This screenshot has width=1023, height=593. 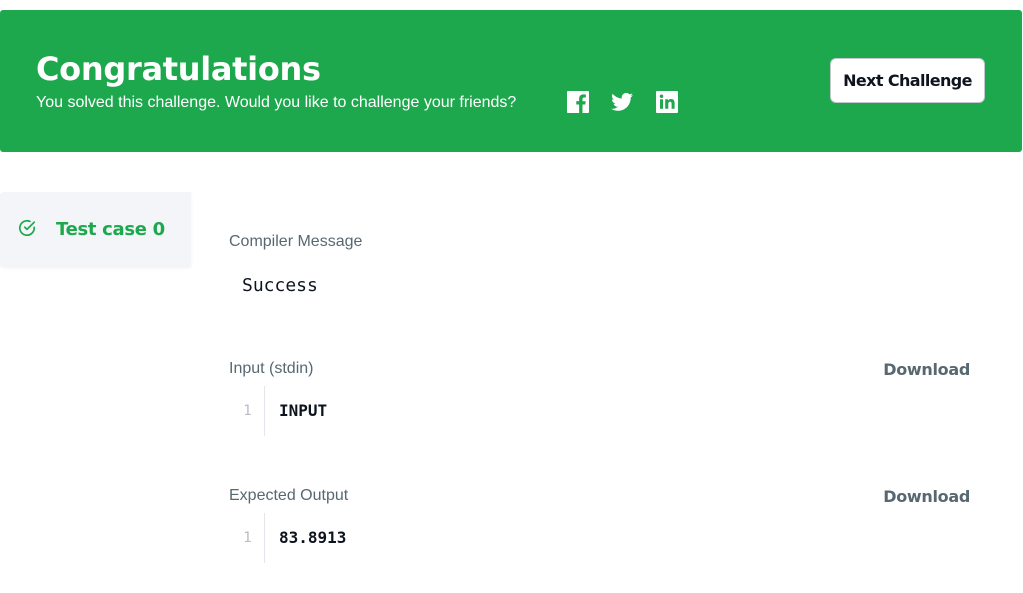 What do you see at coordinates (27, 228) in the screenshot?
I see `check-circle-icon` at bounding box center [27, 228].